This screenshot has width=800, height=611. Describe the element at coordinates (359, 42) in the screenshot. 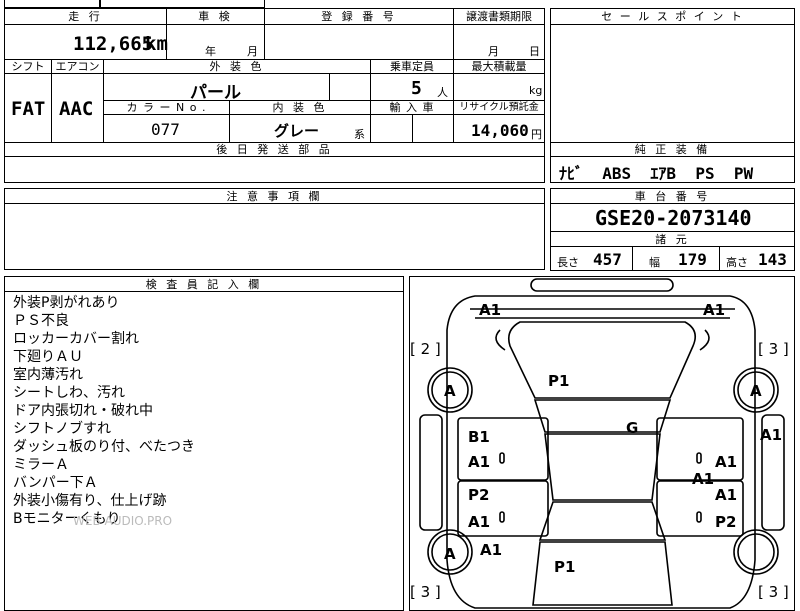

I see `registration-value-cell` at that location.